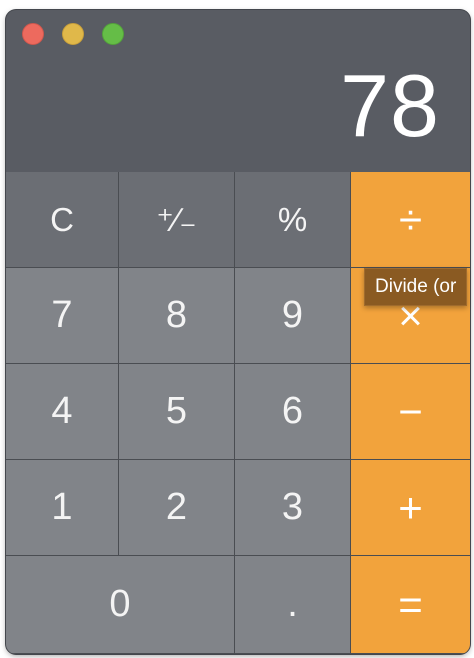  I want to click on divide-button: ÷, so click(410, 220).